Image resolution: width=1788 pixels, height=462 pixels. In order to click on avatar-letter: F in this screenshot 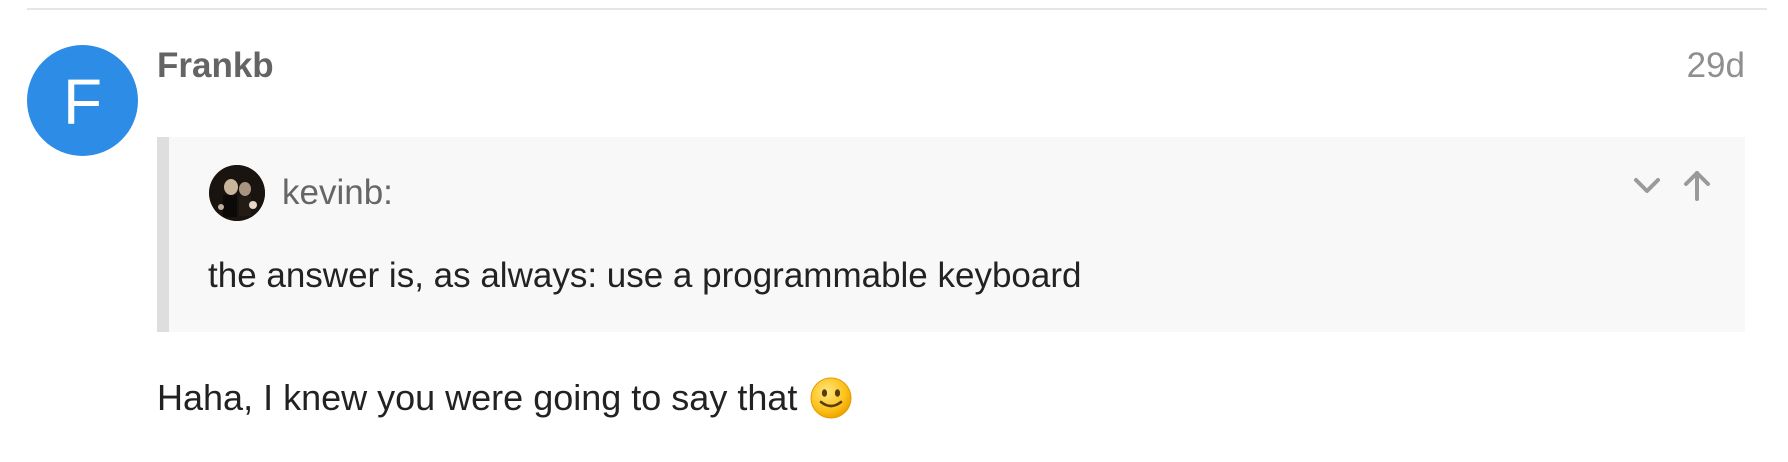, I will do `click(82, 101)`.